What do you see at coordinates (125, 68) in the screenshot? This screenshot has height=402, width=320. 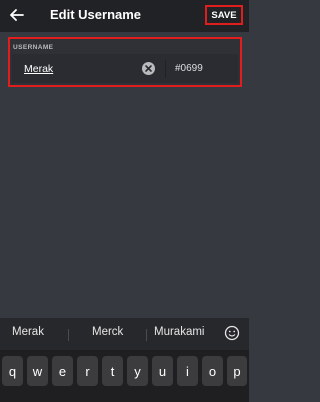 I see `username-row: Merak #0699` at bounding box center [125, 68].